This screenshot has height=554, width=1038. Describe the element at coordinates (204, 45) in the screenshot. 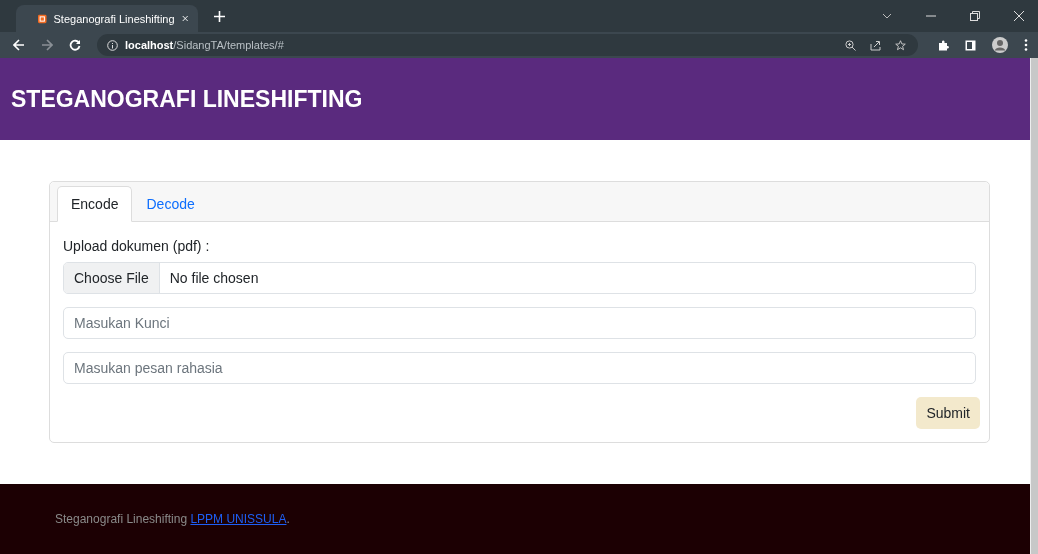

I see `url-text: localhost/SidangTA/templates/#` at that location.